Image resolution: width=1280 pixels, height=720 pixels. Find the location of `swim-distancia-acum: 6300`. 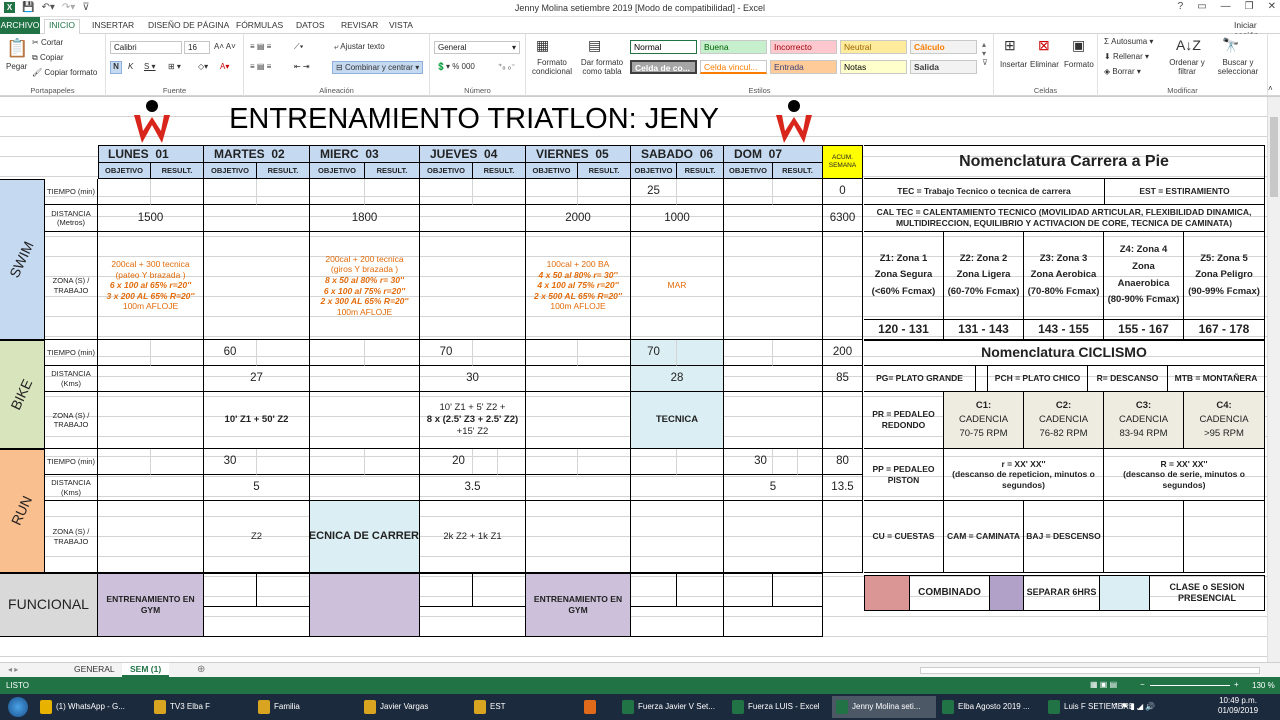

swim-distancia-acum: 6300 is located at coordinates (843, 218).